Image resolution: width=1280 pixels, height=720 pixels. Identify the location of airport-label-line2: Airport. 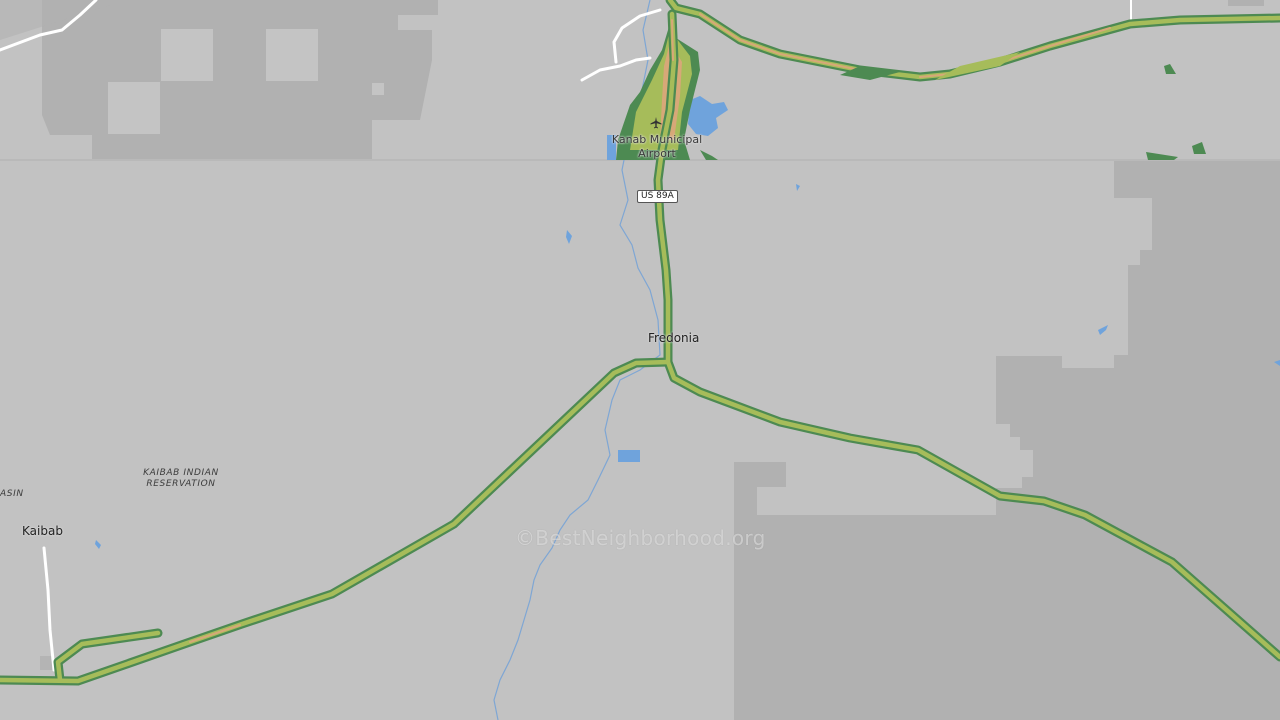
(657, 153).